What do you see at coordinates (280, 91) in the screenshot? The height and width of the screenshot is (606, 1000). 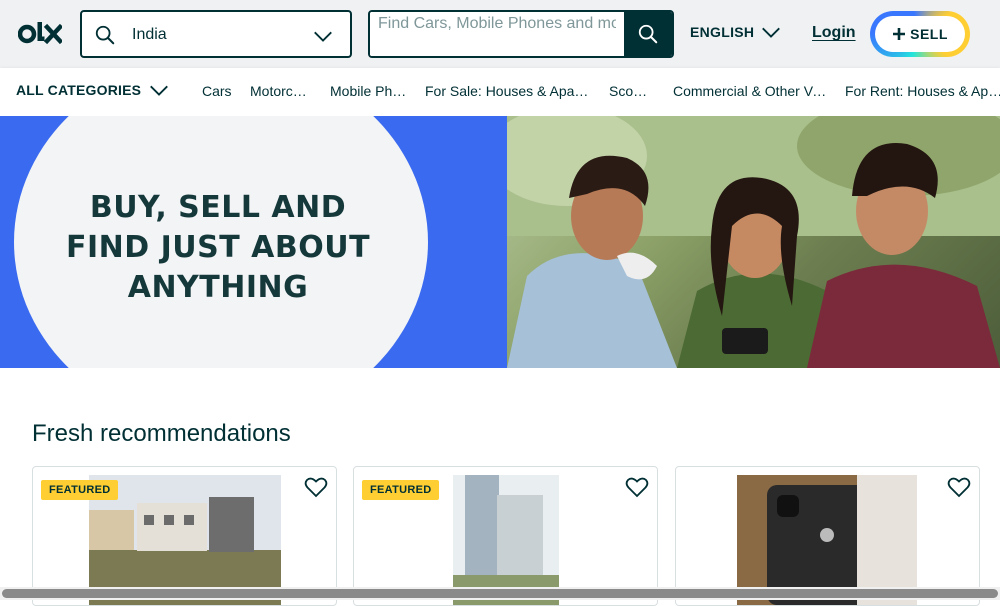 I see `category-motorcycles: Motorcycles` at bounding box center [280, 91].